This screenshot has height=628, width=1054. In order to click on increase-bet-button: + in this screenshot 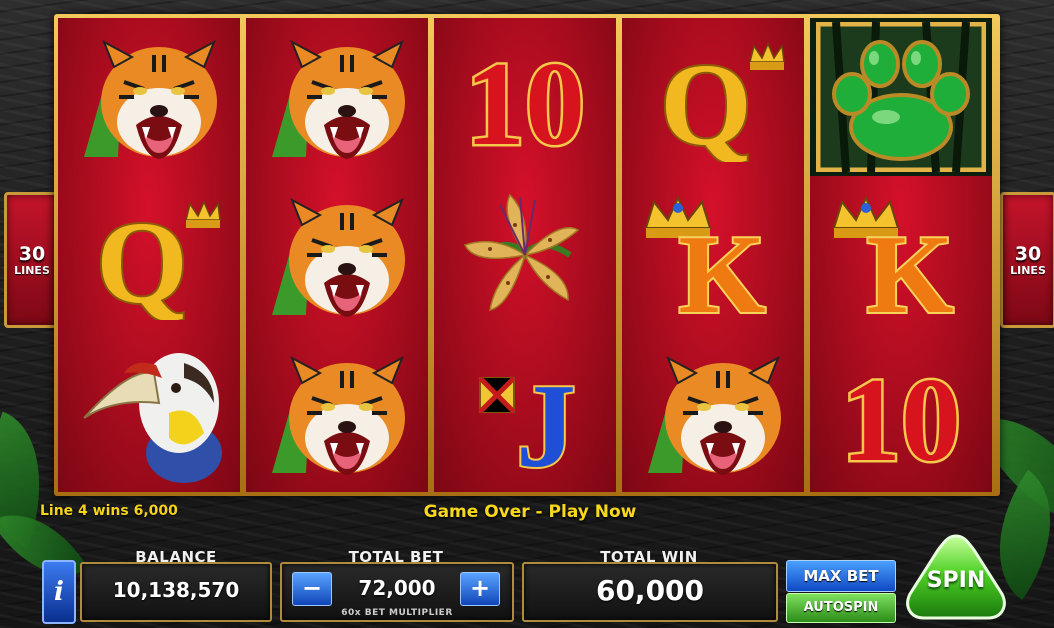, I will do `click(480, 589)`.